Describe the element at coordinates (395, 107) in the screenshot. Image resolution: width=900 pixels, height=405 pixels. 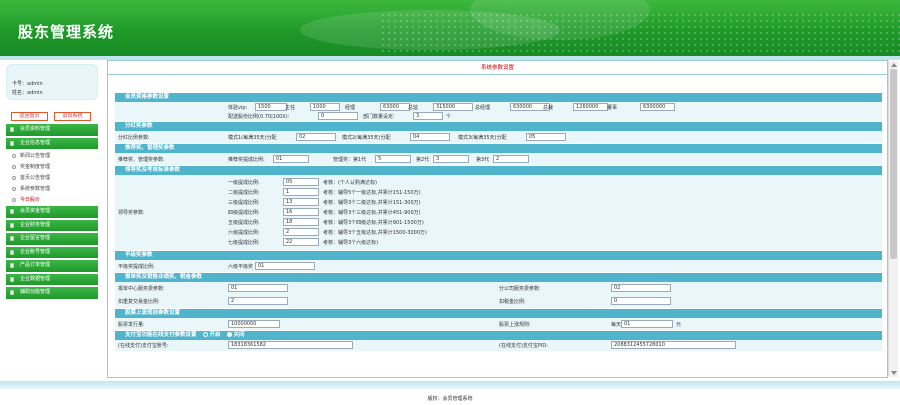
I see `level-input: 63000` at that location.